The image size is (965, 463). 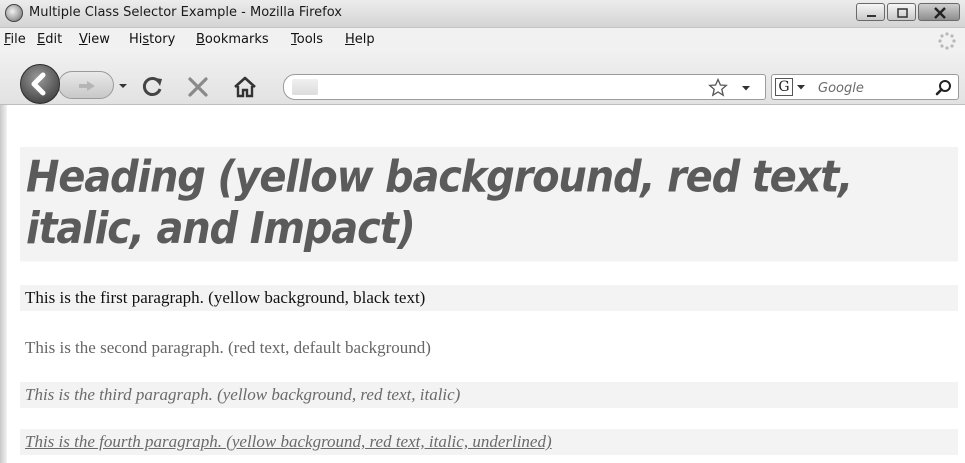 I want to click on menu-help: Help, so click(x=360, y=39).